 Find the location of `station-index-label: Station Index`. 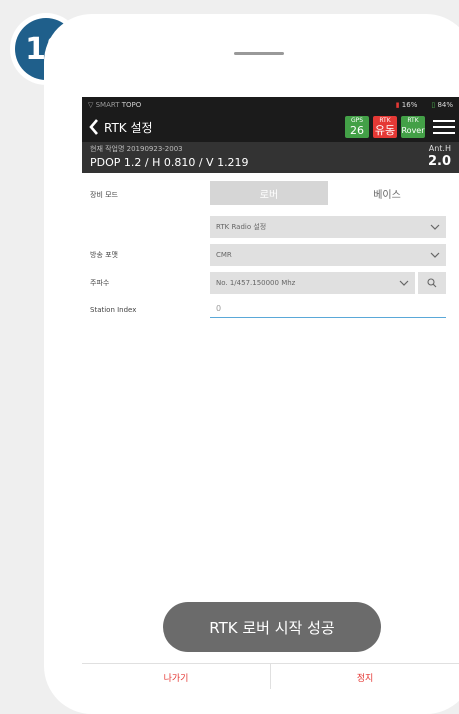

station-index-label: Station Index is located at coordinates (113, 310).